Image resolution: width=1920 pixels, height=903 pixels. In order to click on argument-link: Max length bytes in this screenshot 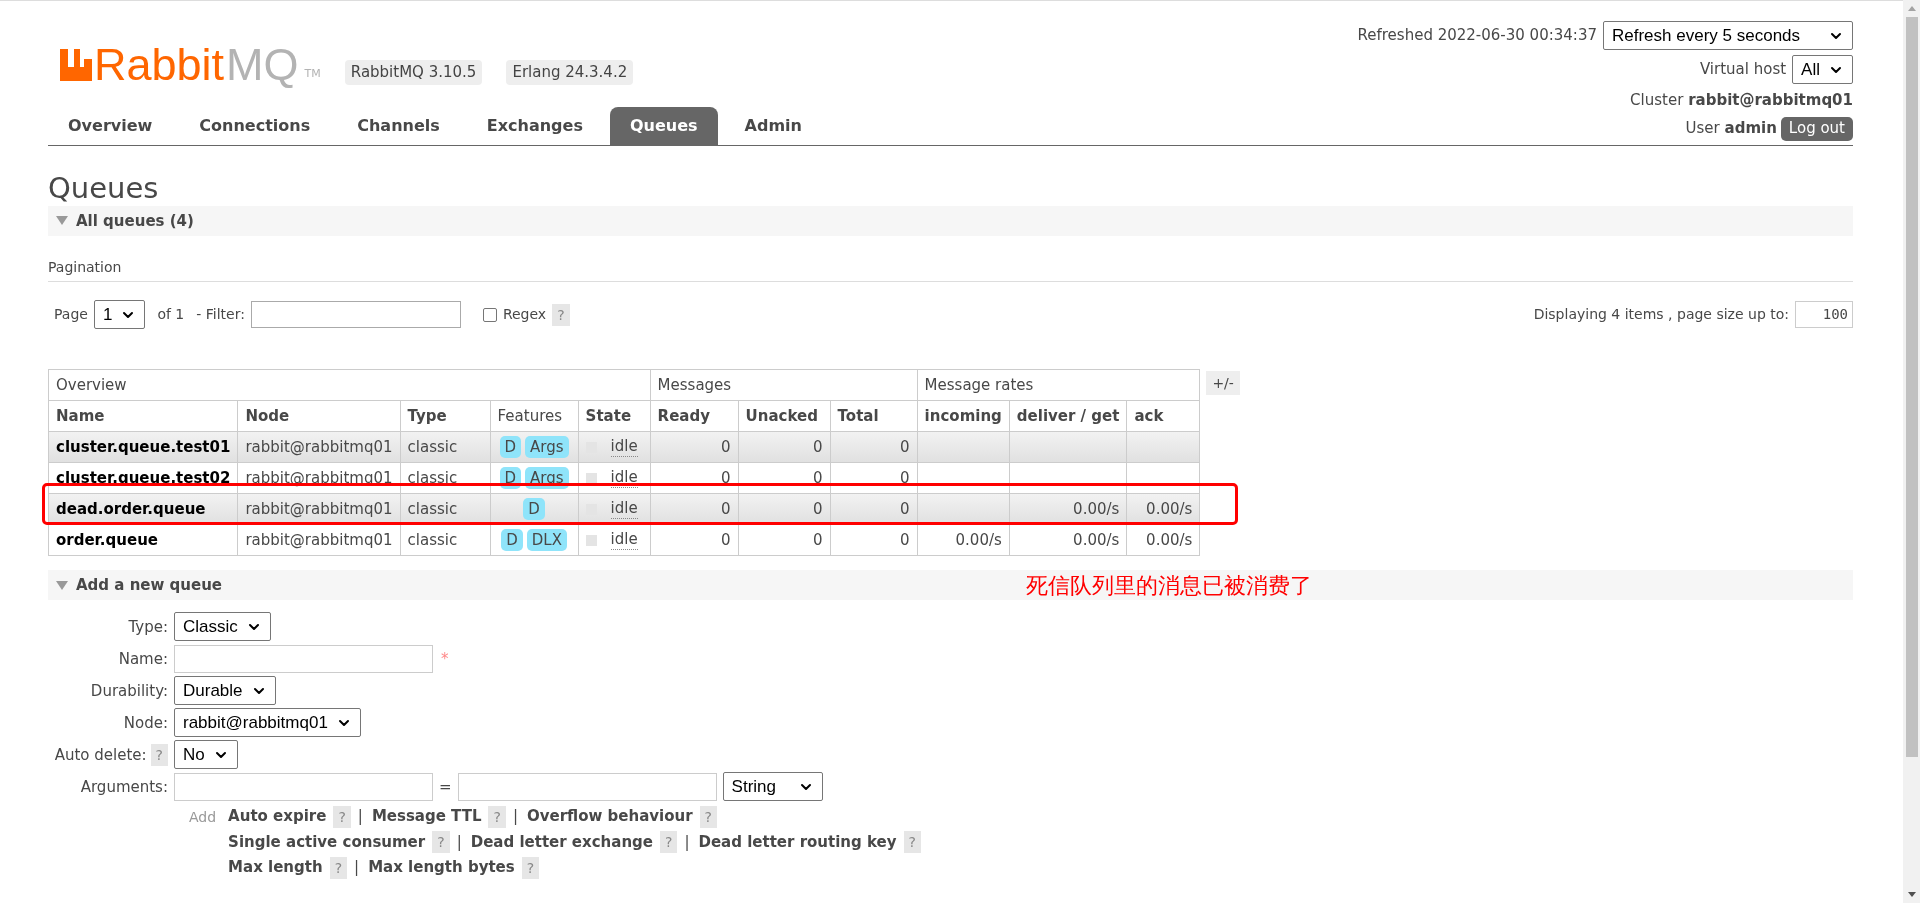, I will do `click(441, 867)`.